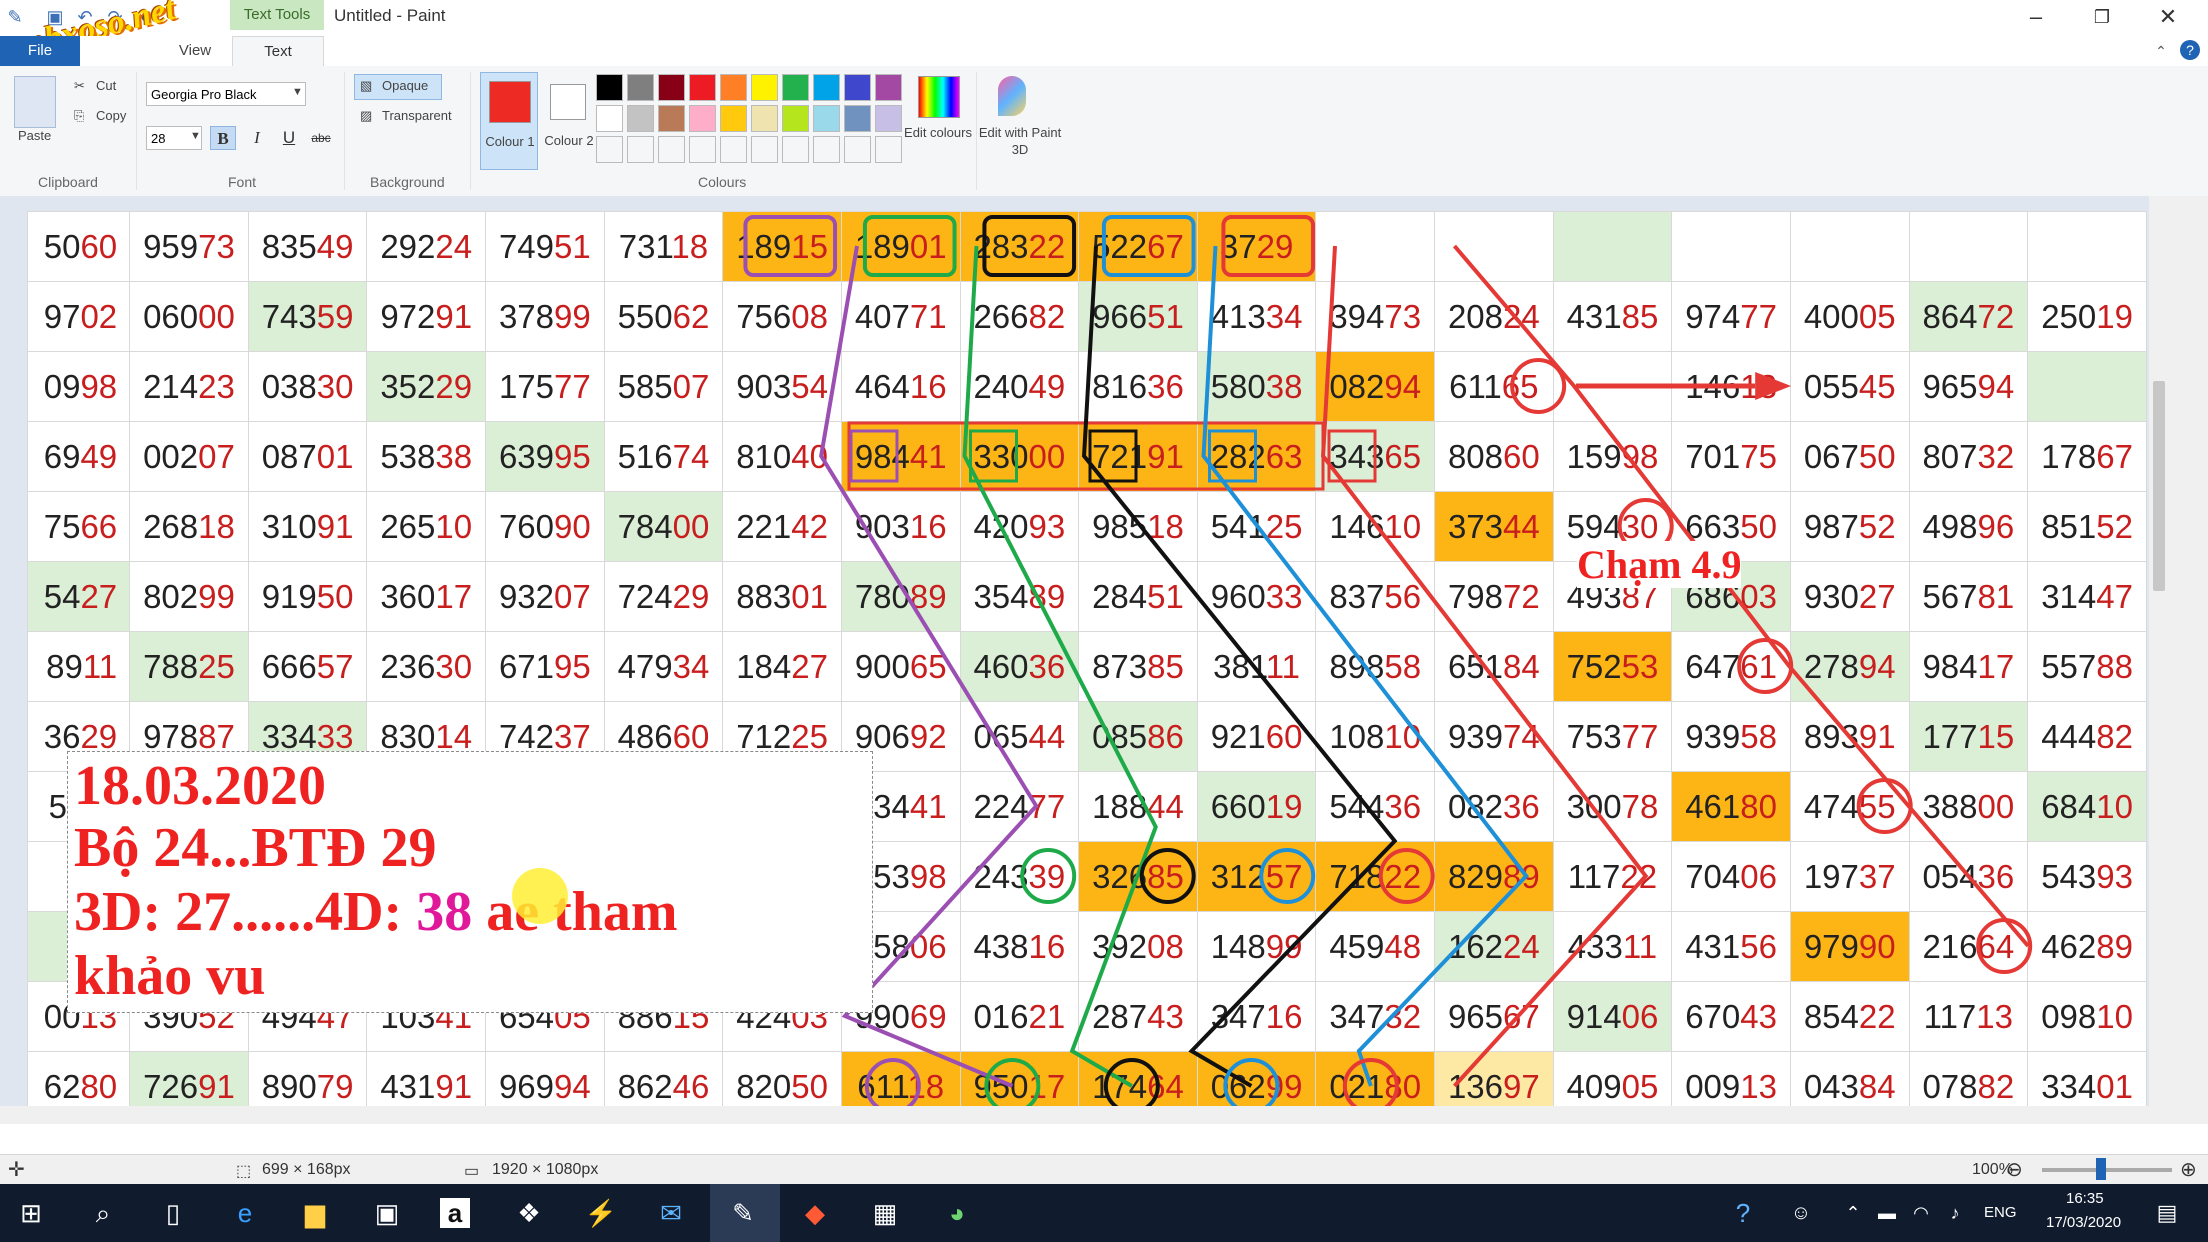 The image size is (2208, 1242). What do you see at coordinates (245, 1213) in the screenshot?
I see `edge-browser-icon: e` at bounding box center [245, 1213].